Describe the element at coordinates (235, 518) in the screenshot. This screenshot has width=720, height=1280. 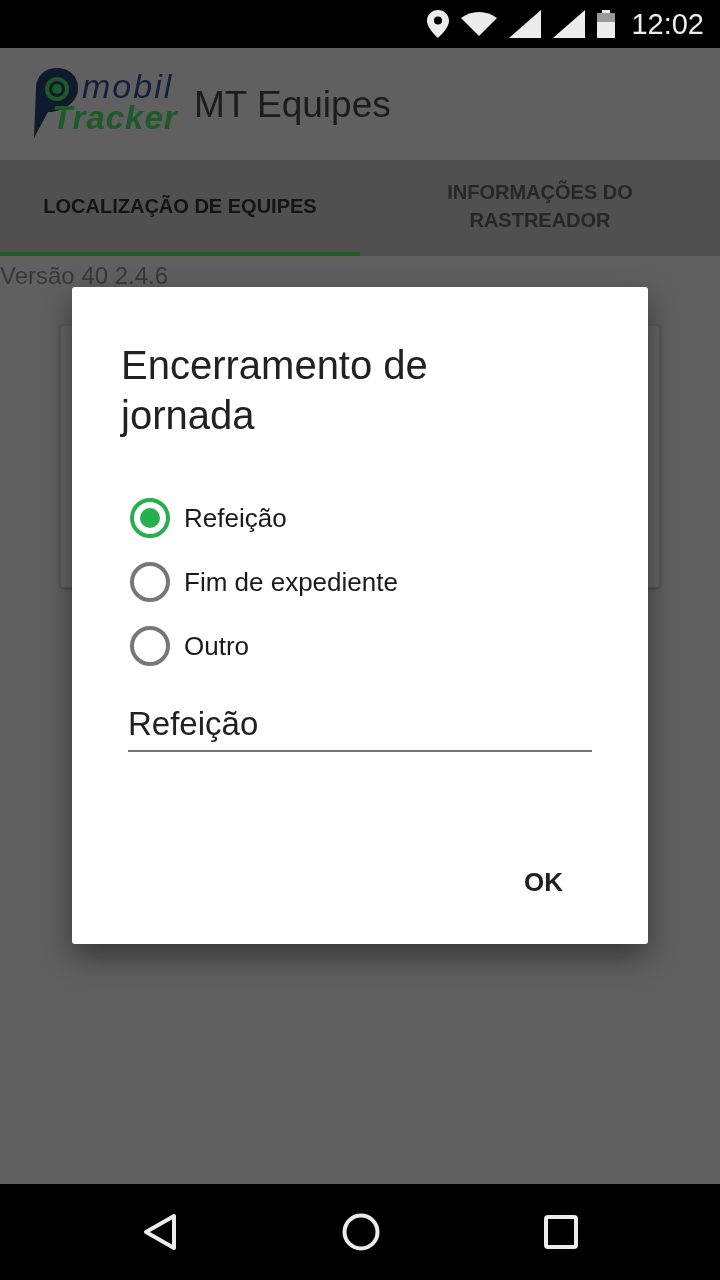
I see `option-label: Refeição` at that location.